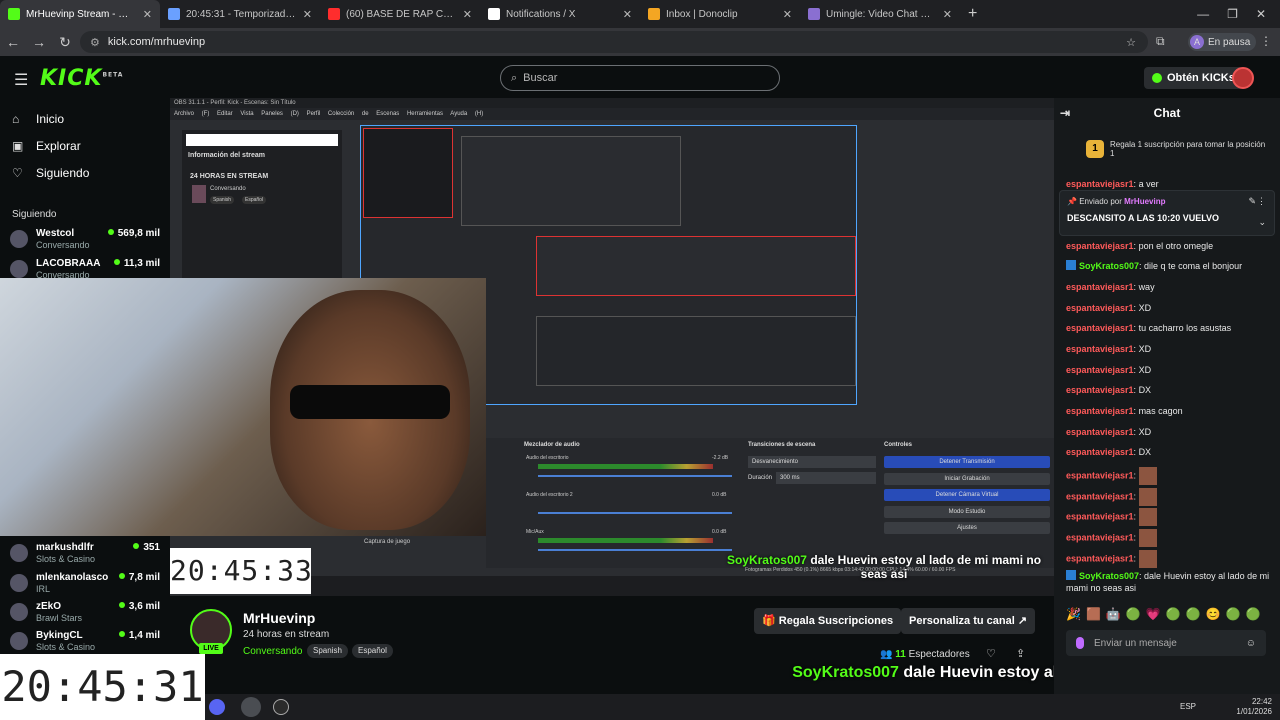 Image resolution: width=1280 pixels, height=720 pixels. I want to click on gift-subs-button: 🎁 Regala Suscripciones, so click(828, 621).